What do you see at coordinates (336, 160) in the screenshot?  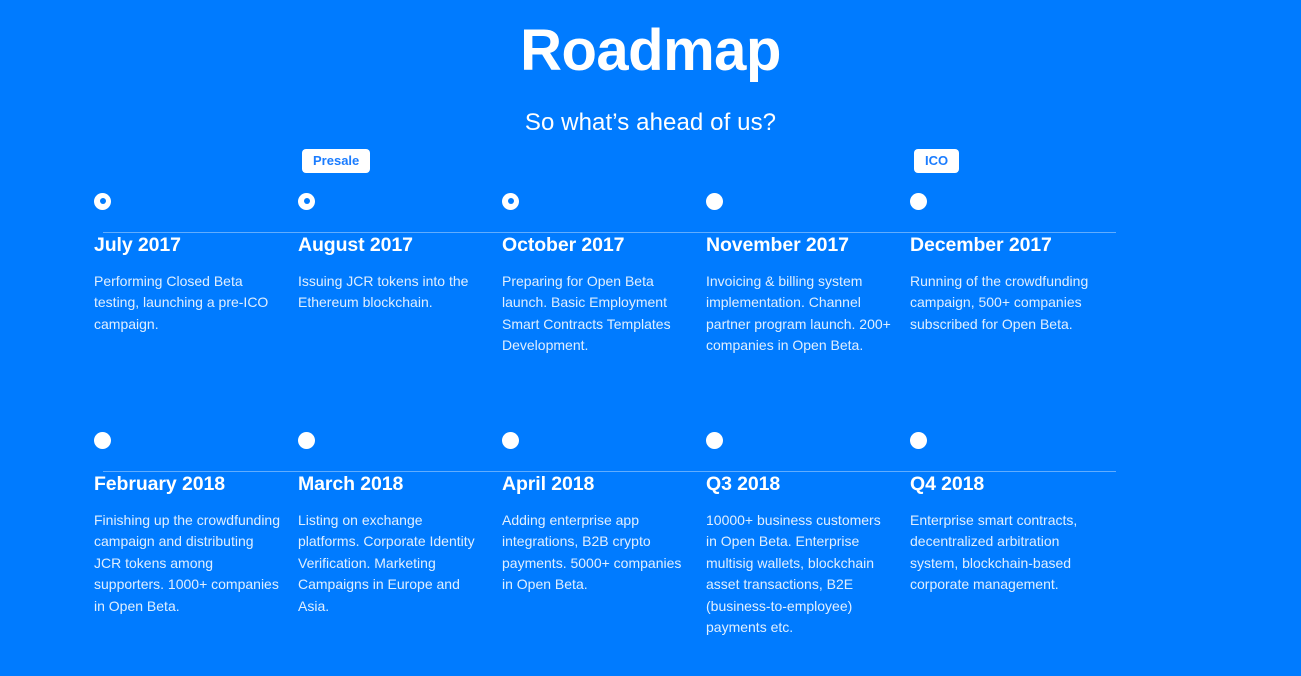 I see `milestone-badge: Presale` at bounding box center [336, 160].